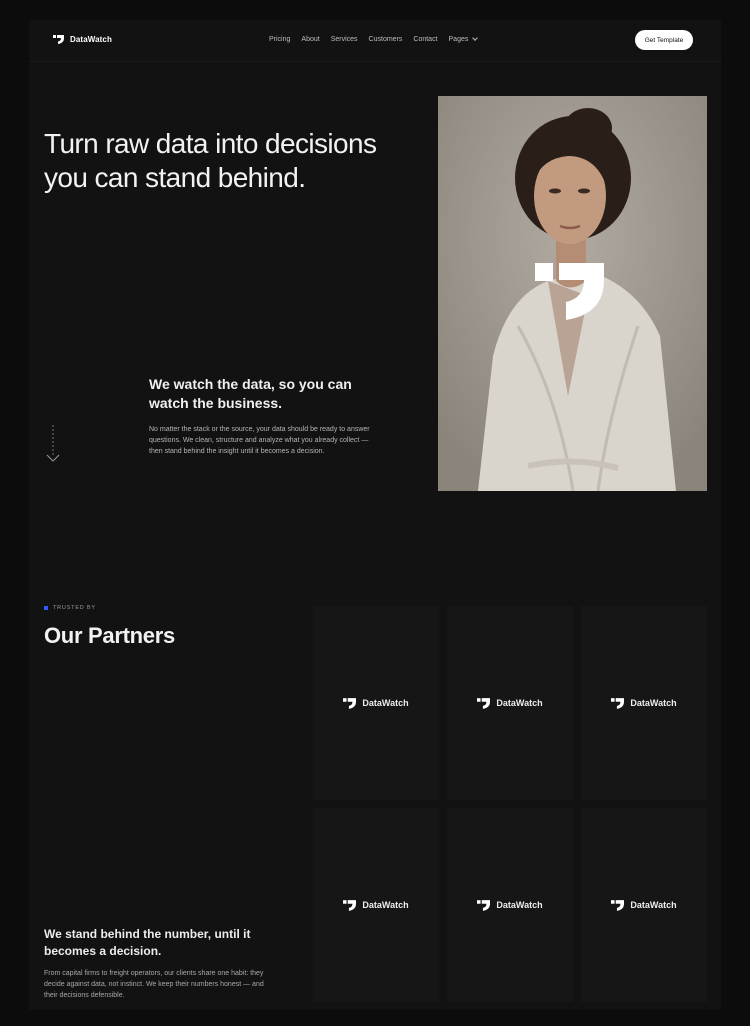 This screenshot has width=750, height=1026. I want to click on nav-link-customers: Customers, so click(386, 39).